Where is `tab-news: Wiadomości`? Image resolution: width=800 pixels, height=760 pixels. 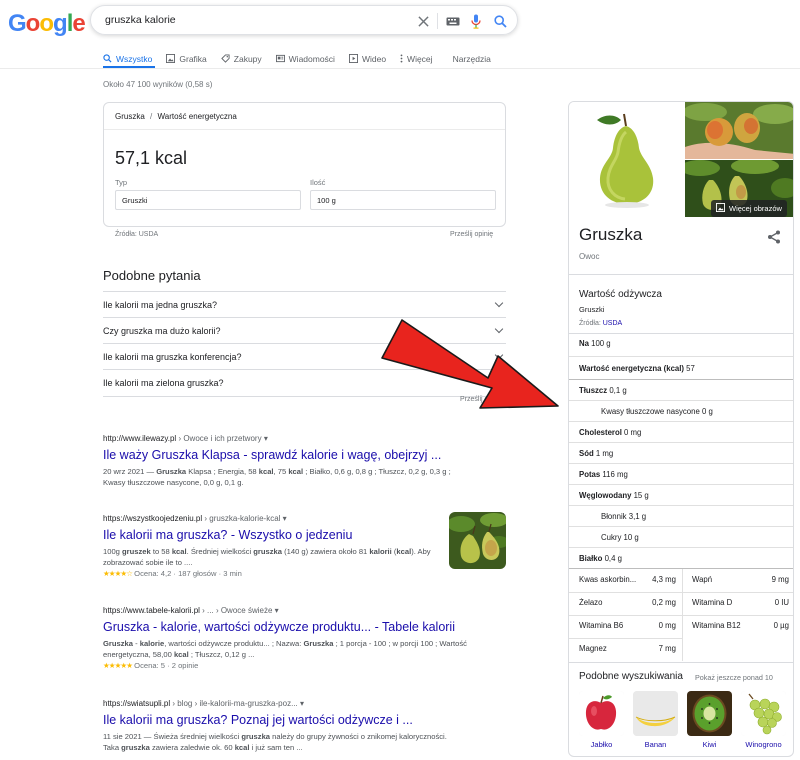
tab-news: Wiadomości is located at coordinates (305, 59).